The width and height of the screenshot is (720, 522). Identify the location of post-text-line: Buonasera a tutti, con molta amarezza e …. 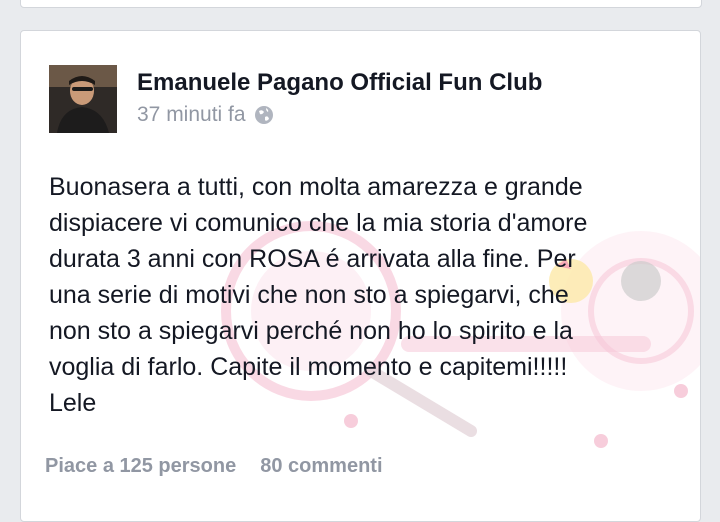
(316, 187).